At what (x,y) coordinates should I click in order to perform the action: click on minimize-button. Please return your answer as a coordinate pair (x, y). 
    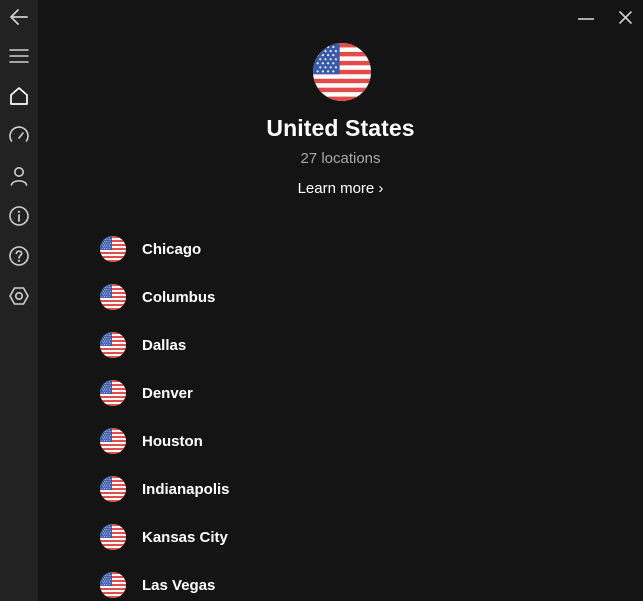
    Looking at the image, I should click on (586, 16).